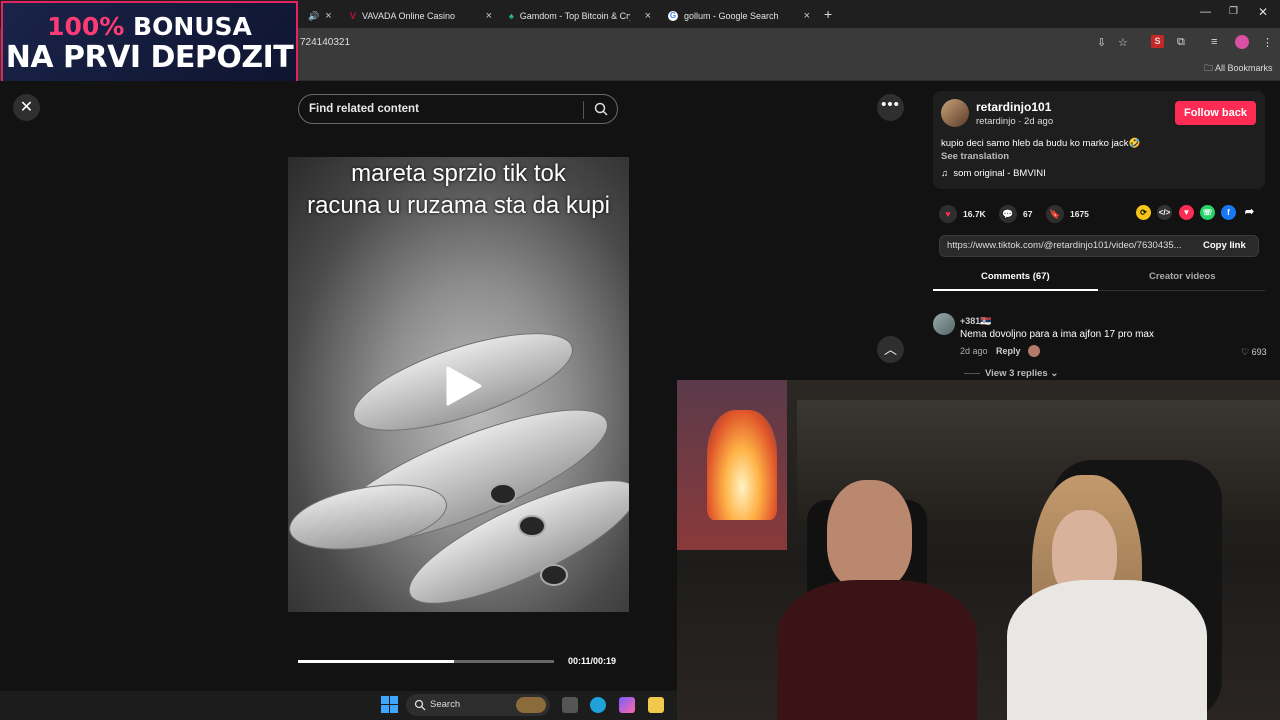 Image resolution: width=1280 pixels, height=720 pixels. What do you see at coordinates (1238, 69) in the screenshot?
I see `all-bookmarks: 🗀 All Bookmarks` at bounding box center [1238, 69].